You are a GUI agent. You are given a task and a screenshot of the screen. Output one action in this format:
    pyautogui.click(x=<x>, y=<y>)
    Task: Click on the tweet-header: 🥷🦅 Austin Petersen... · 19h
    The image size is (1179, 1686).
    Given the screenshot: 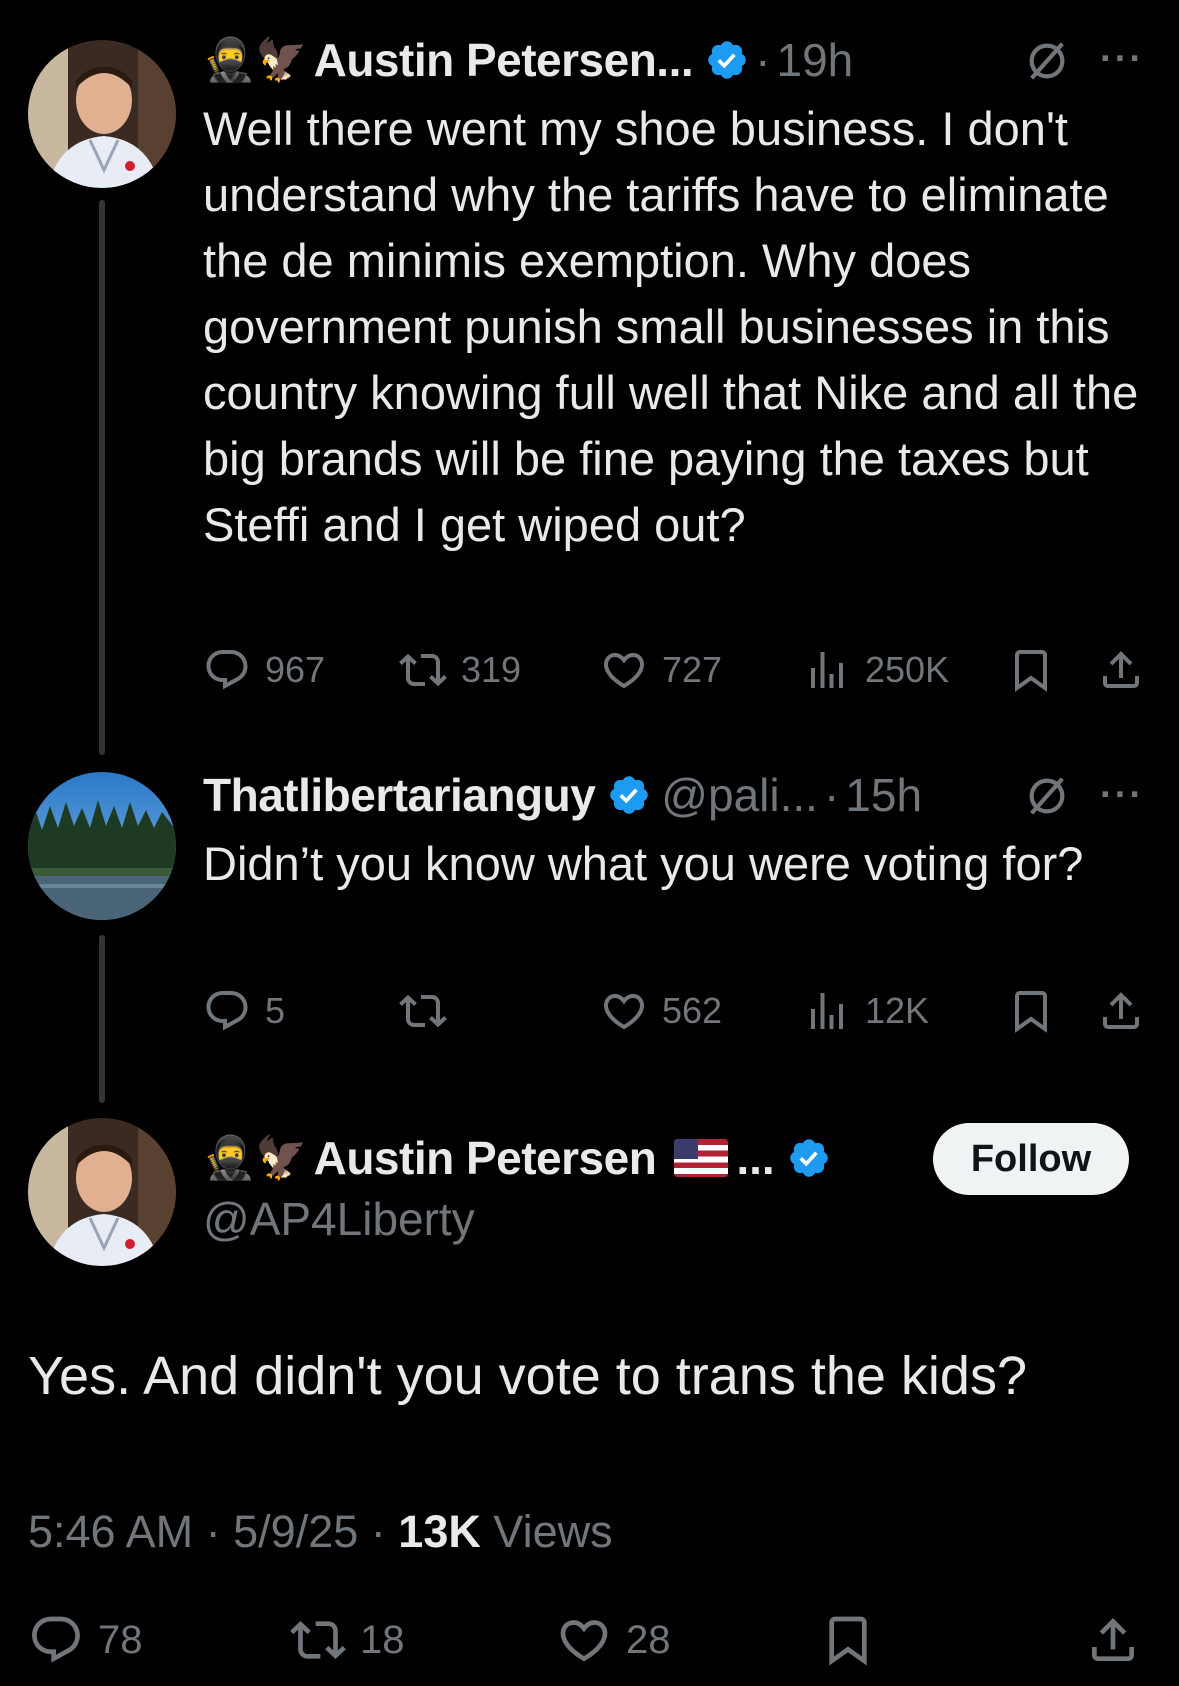 What is the action you would take?
    pyautogui.click(x=528, y=60)
    